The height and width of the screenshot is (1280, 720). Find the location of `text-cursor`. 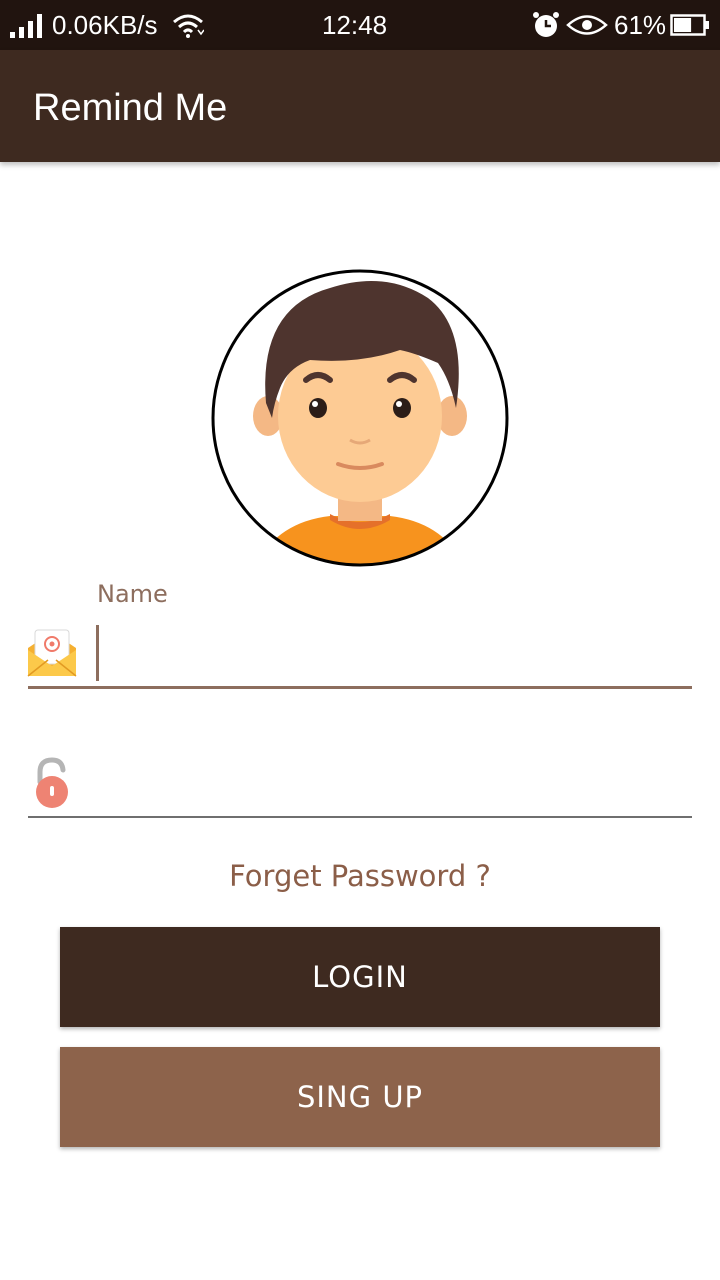

text-cursor is located at coordinates (97, 653).